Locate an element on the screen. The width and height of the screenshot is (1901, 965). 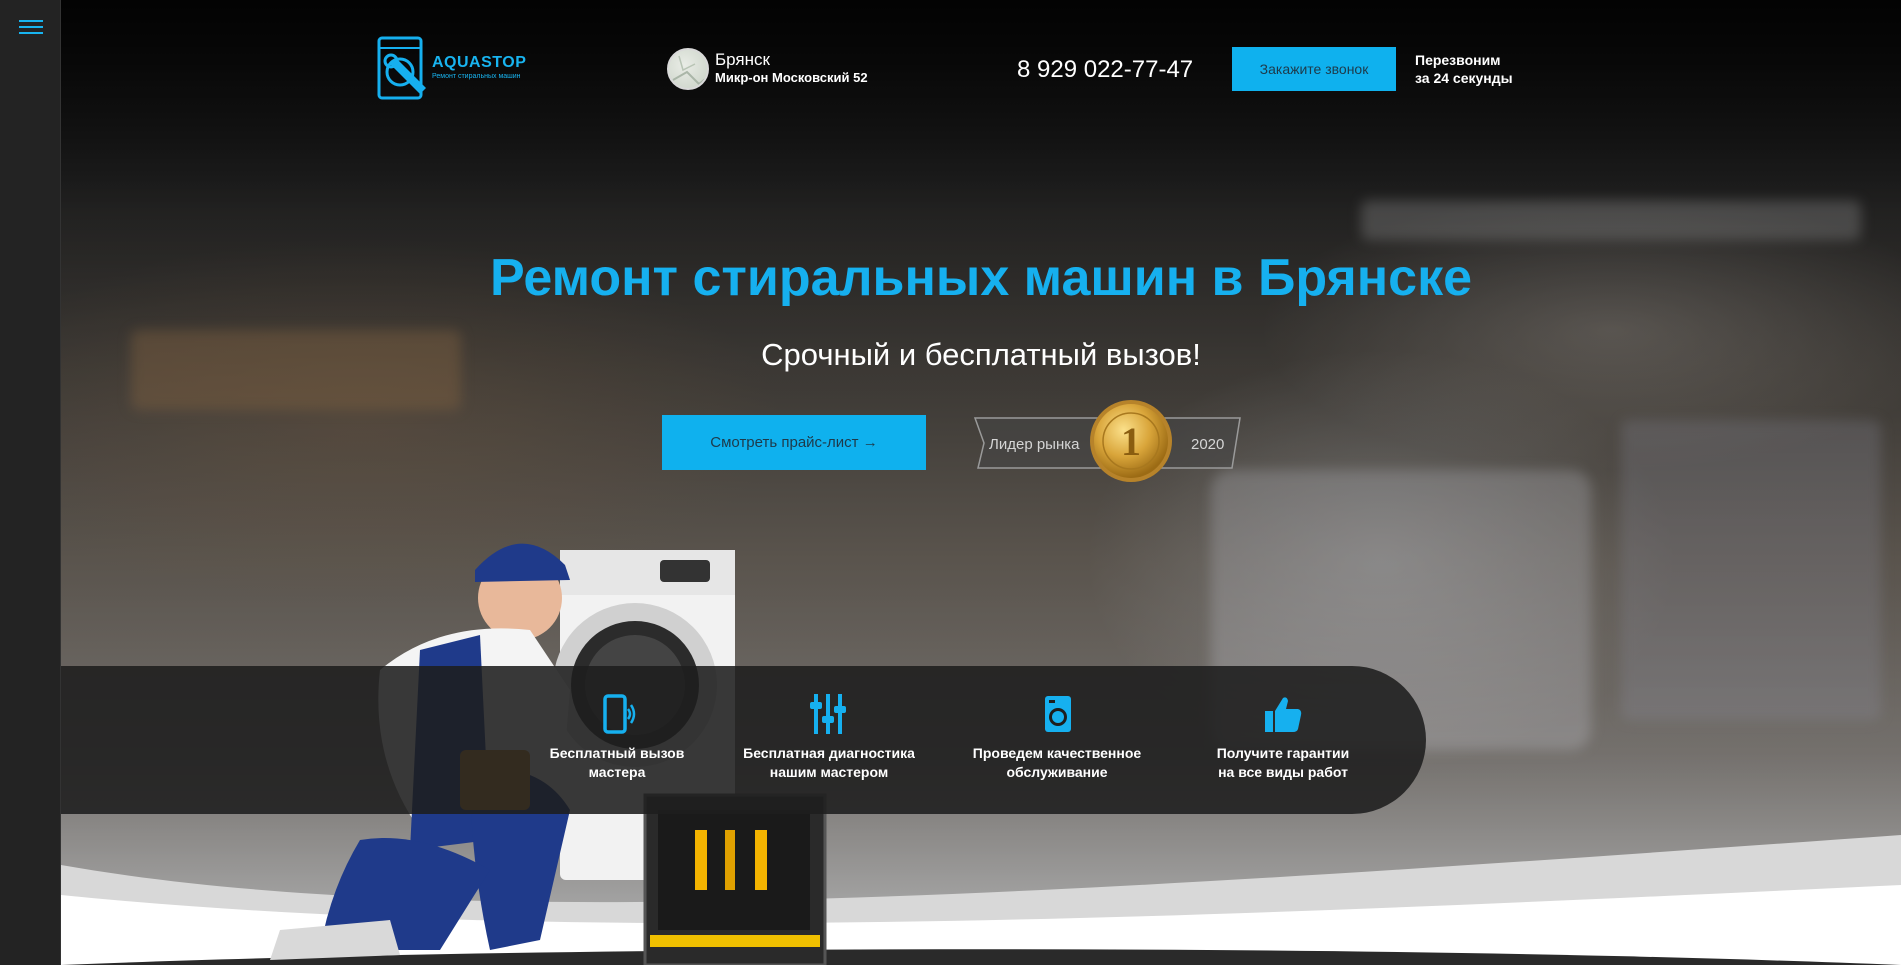
callback-note-line2: за 24 секунды is located at coordinates (1464, 78).